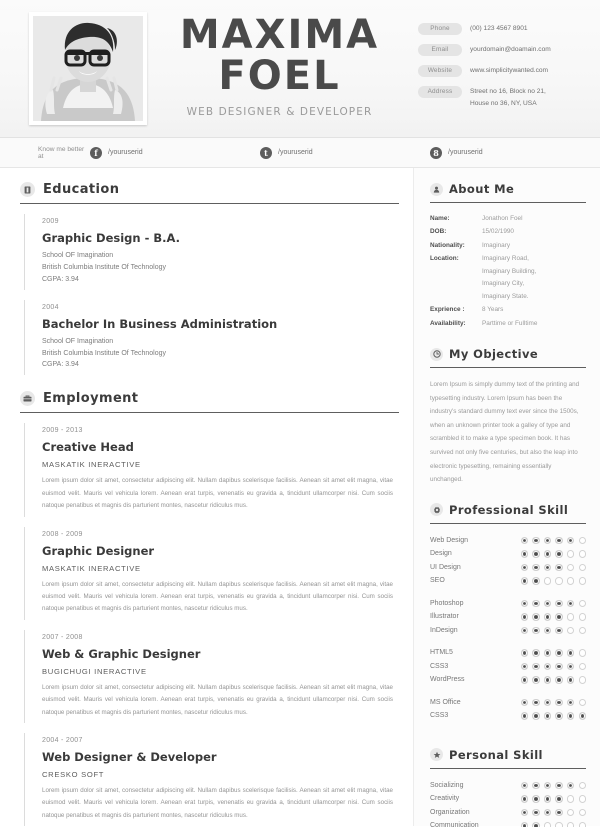 This screenshot has height=827, width=600. What do you see at coordinates (496, 245) in the screenshot?
I see `about-value-line: Imaginary` at bounding box center [496, 245].